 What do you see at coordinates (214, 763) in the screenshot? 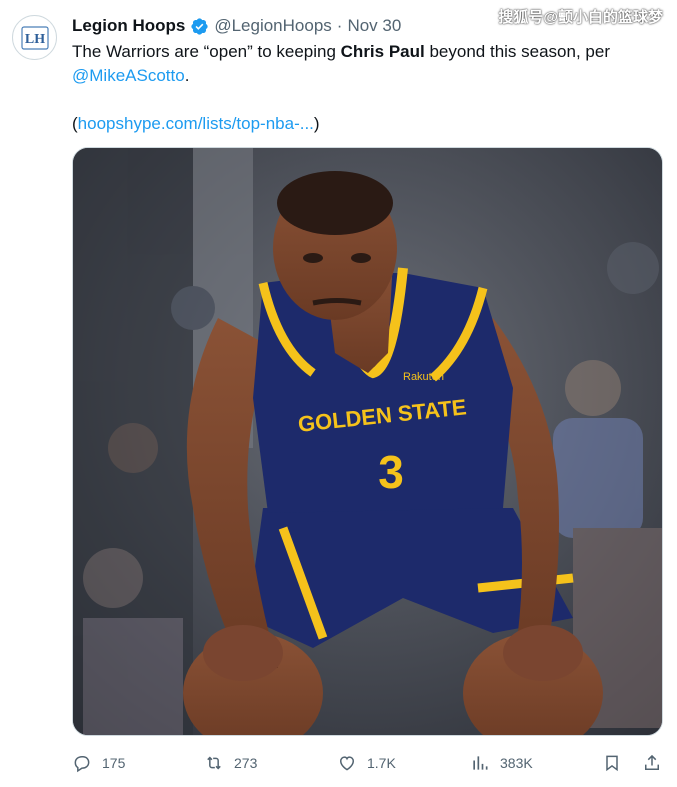
I see `retweet-icon` at bounding box center [214, 763].